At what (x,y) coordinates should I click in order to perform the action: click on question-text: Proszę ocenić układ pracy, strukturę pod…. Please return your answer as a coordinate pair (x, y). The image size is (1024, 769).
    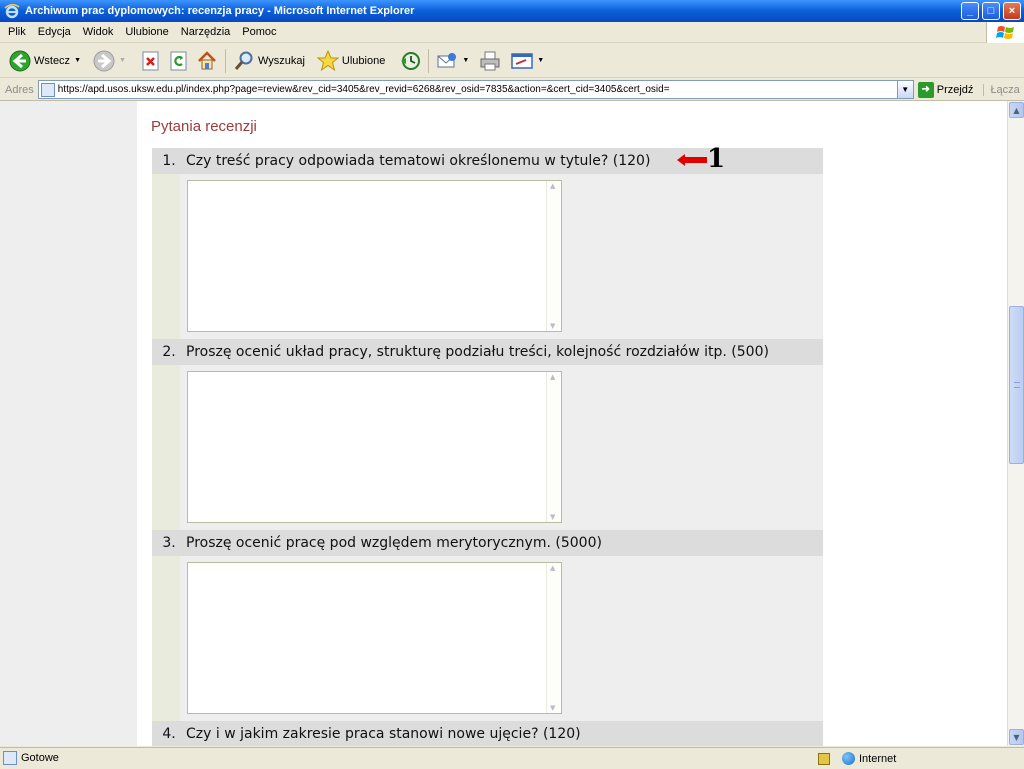
    Looking at the image, I should click on (477, 352).